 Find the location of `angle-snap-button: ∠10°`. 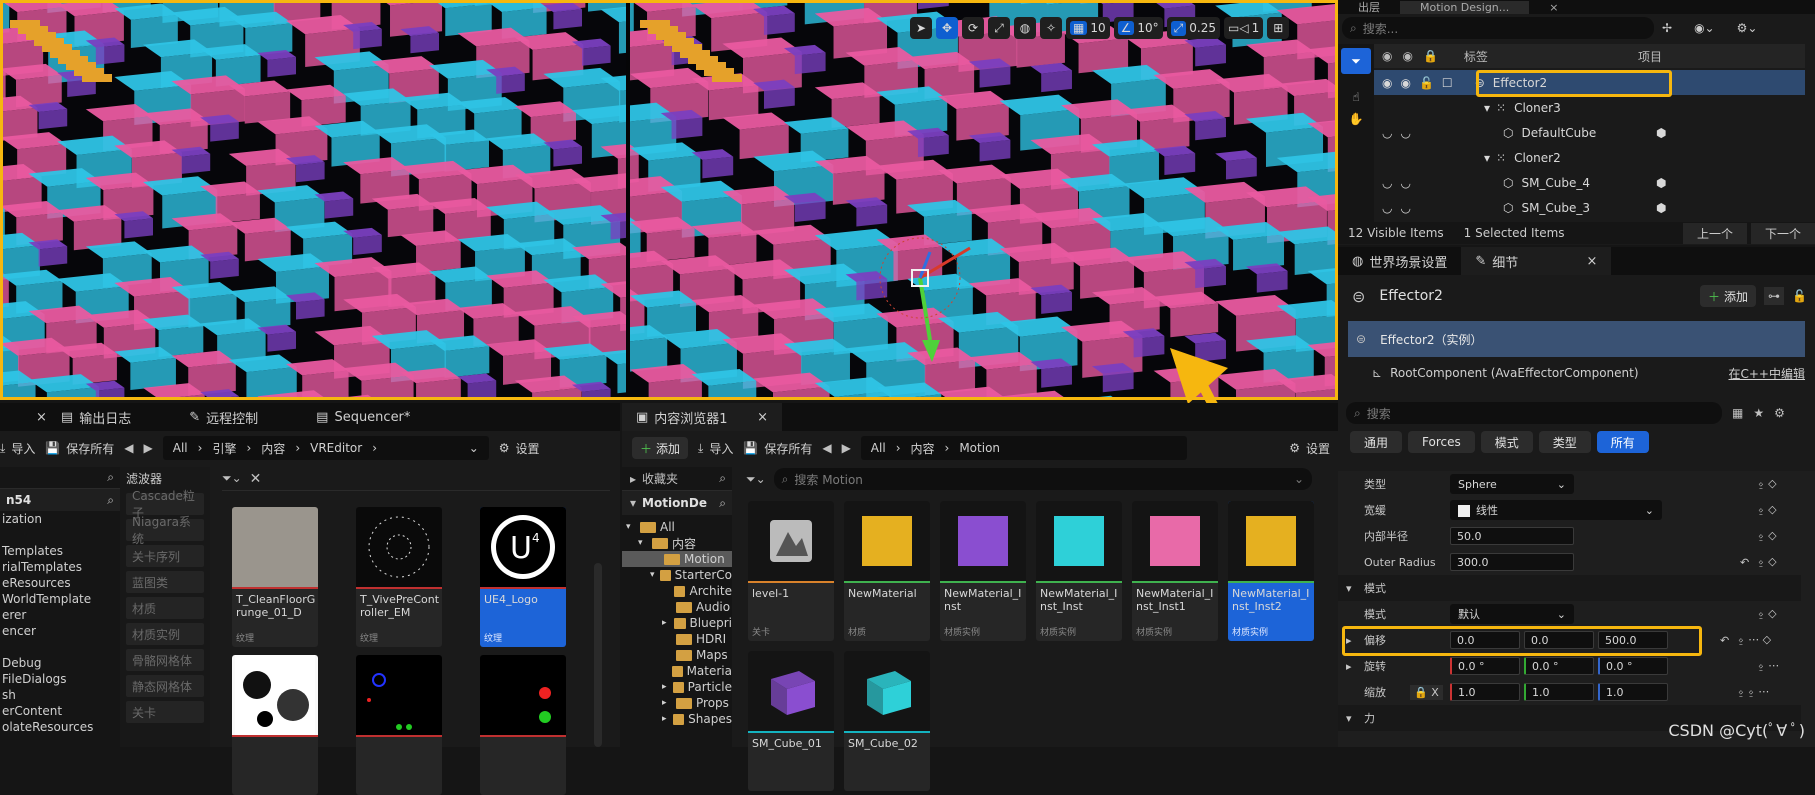

angle-snap-button: ∠10° is located at coordinates (1138, 28).